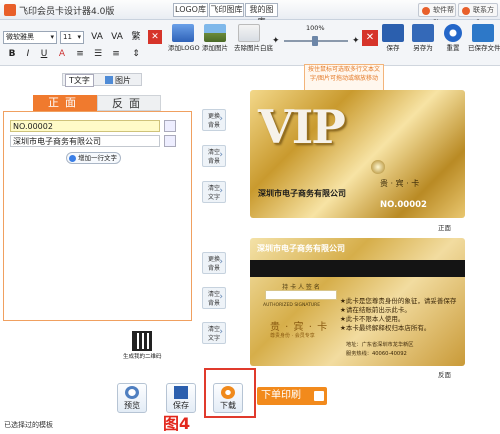 The height and width of the screenshot is (434, 500). Describe the element at coordinates (79, 80) in the screenshot. I see `text-tab: T文字` at that location.